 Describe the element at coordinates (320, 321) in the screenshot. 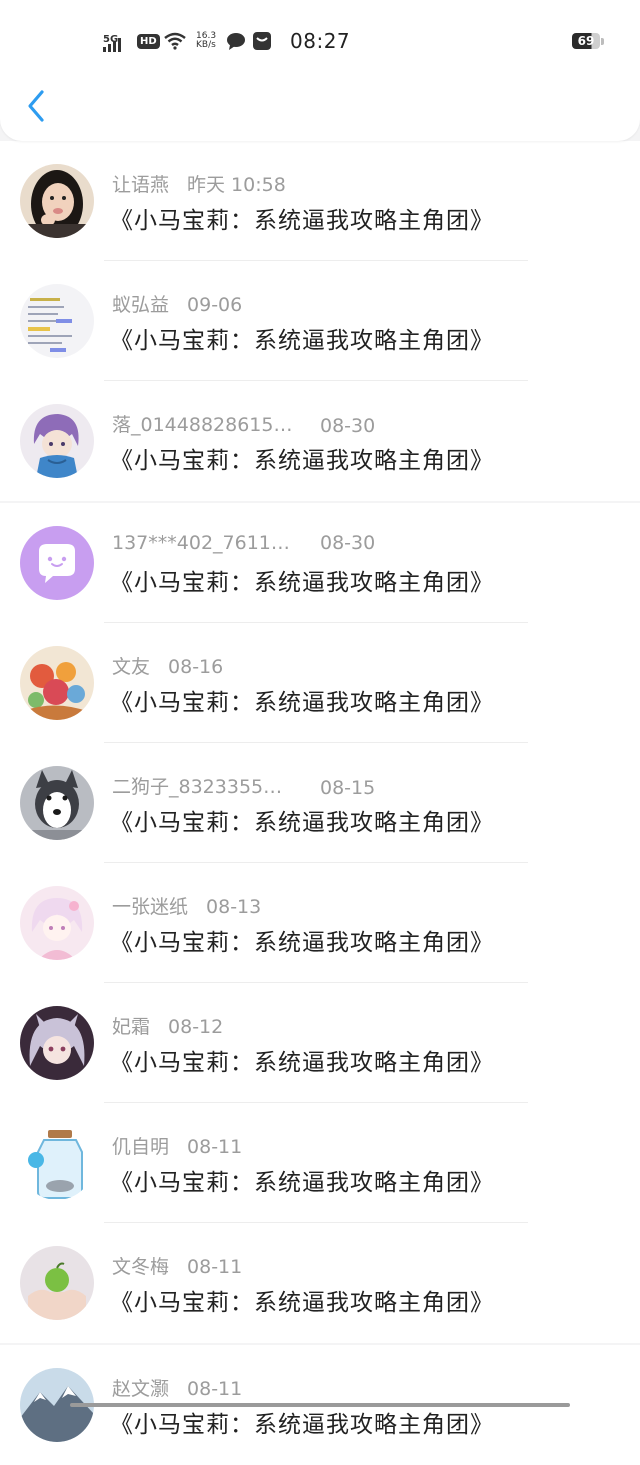

I see `list-item: 蚁弘益 09-06 《小马宝莉：系统逼我攻略主角团》` at that location.